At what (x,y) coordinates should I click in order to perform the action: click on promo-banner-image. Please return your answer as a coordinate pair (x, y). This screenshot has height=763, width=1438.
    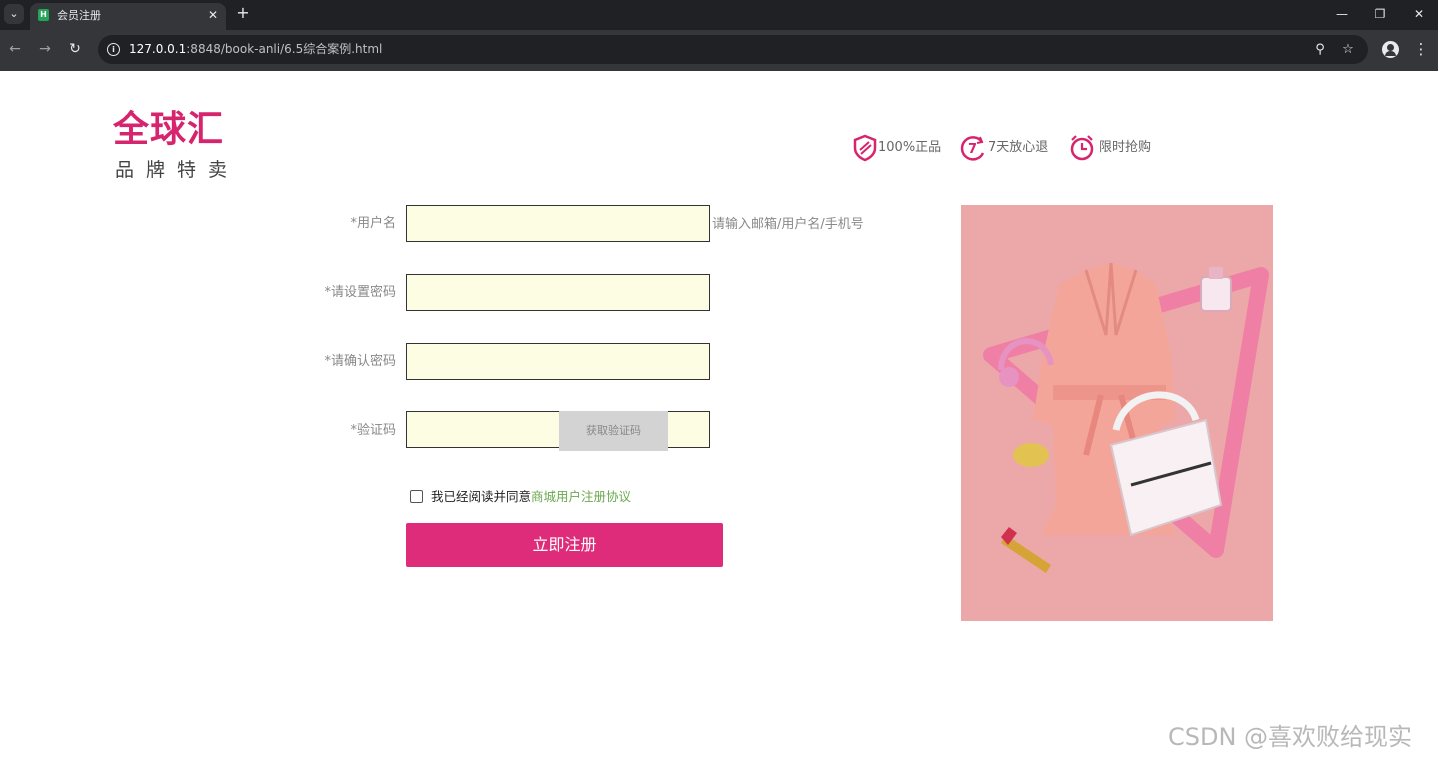
    Looking at the image, I should click on (1117, 413).